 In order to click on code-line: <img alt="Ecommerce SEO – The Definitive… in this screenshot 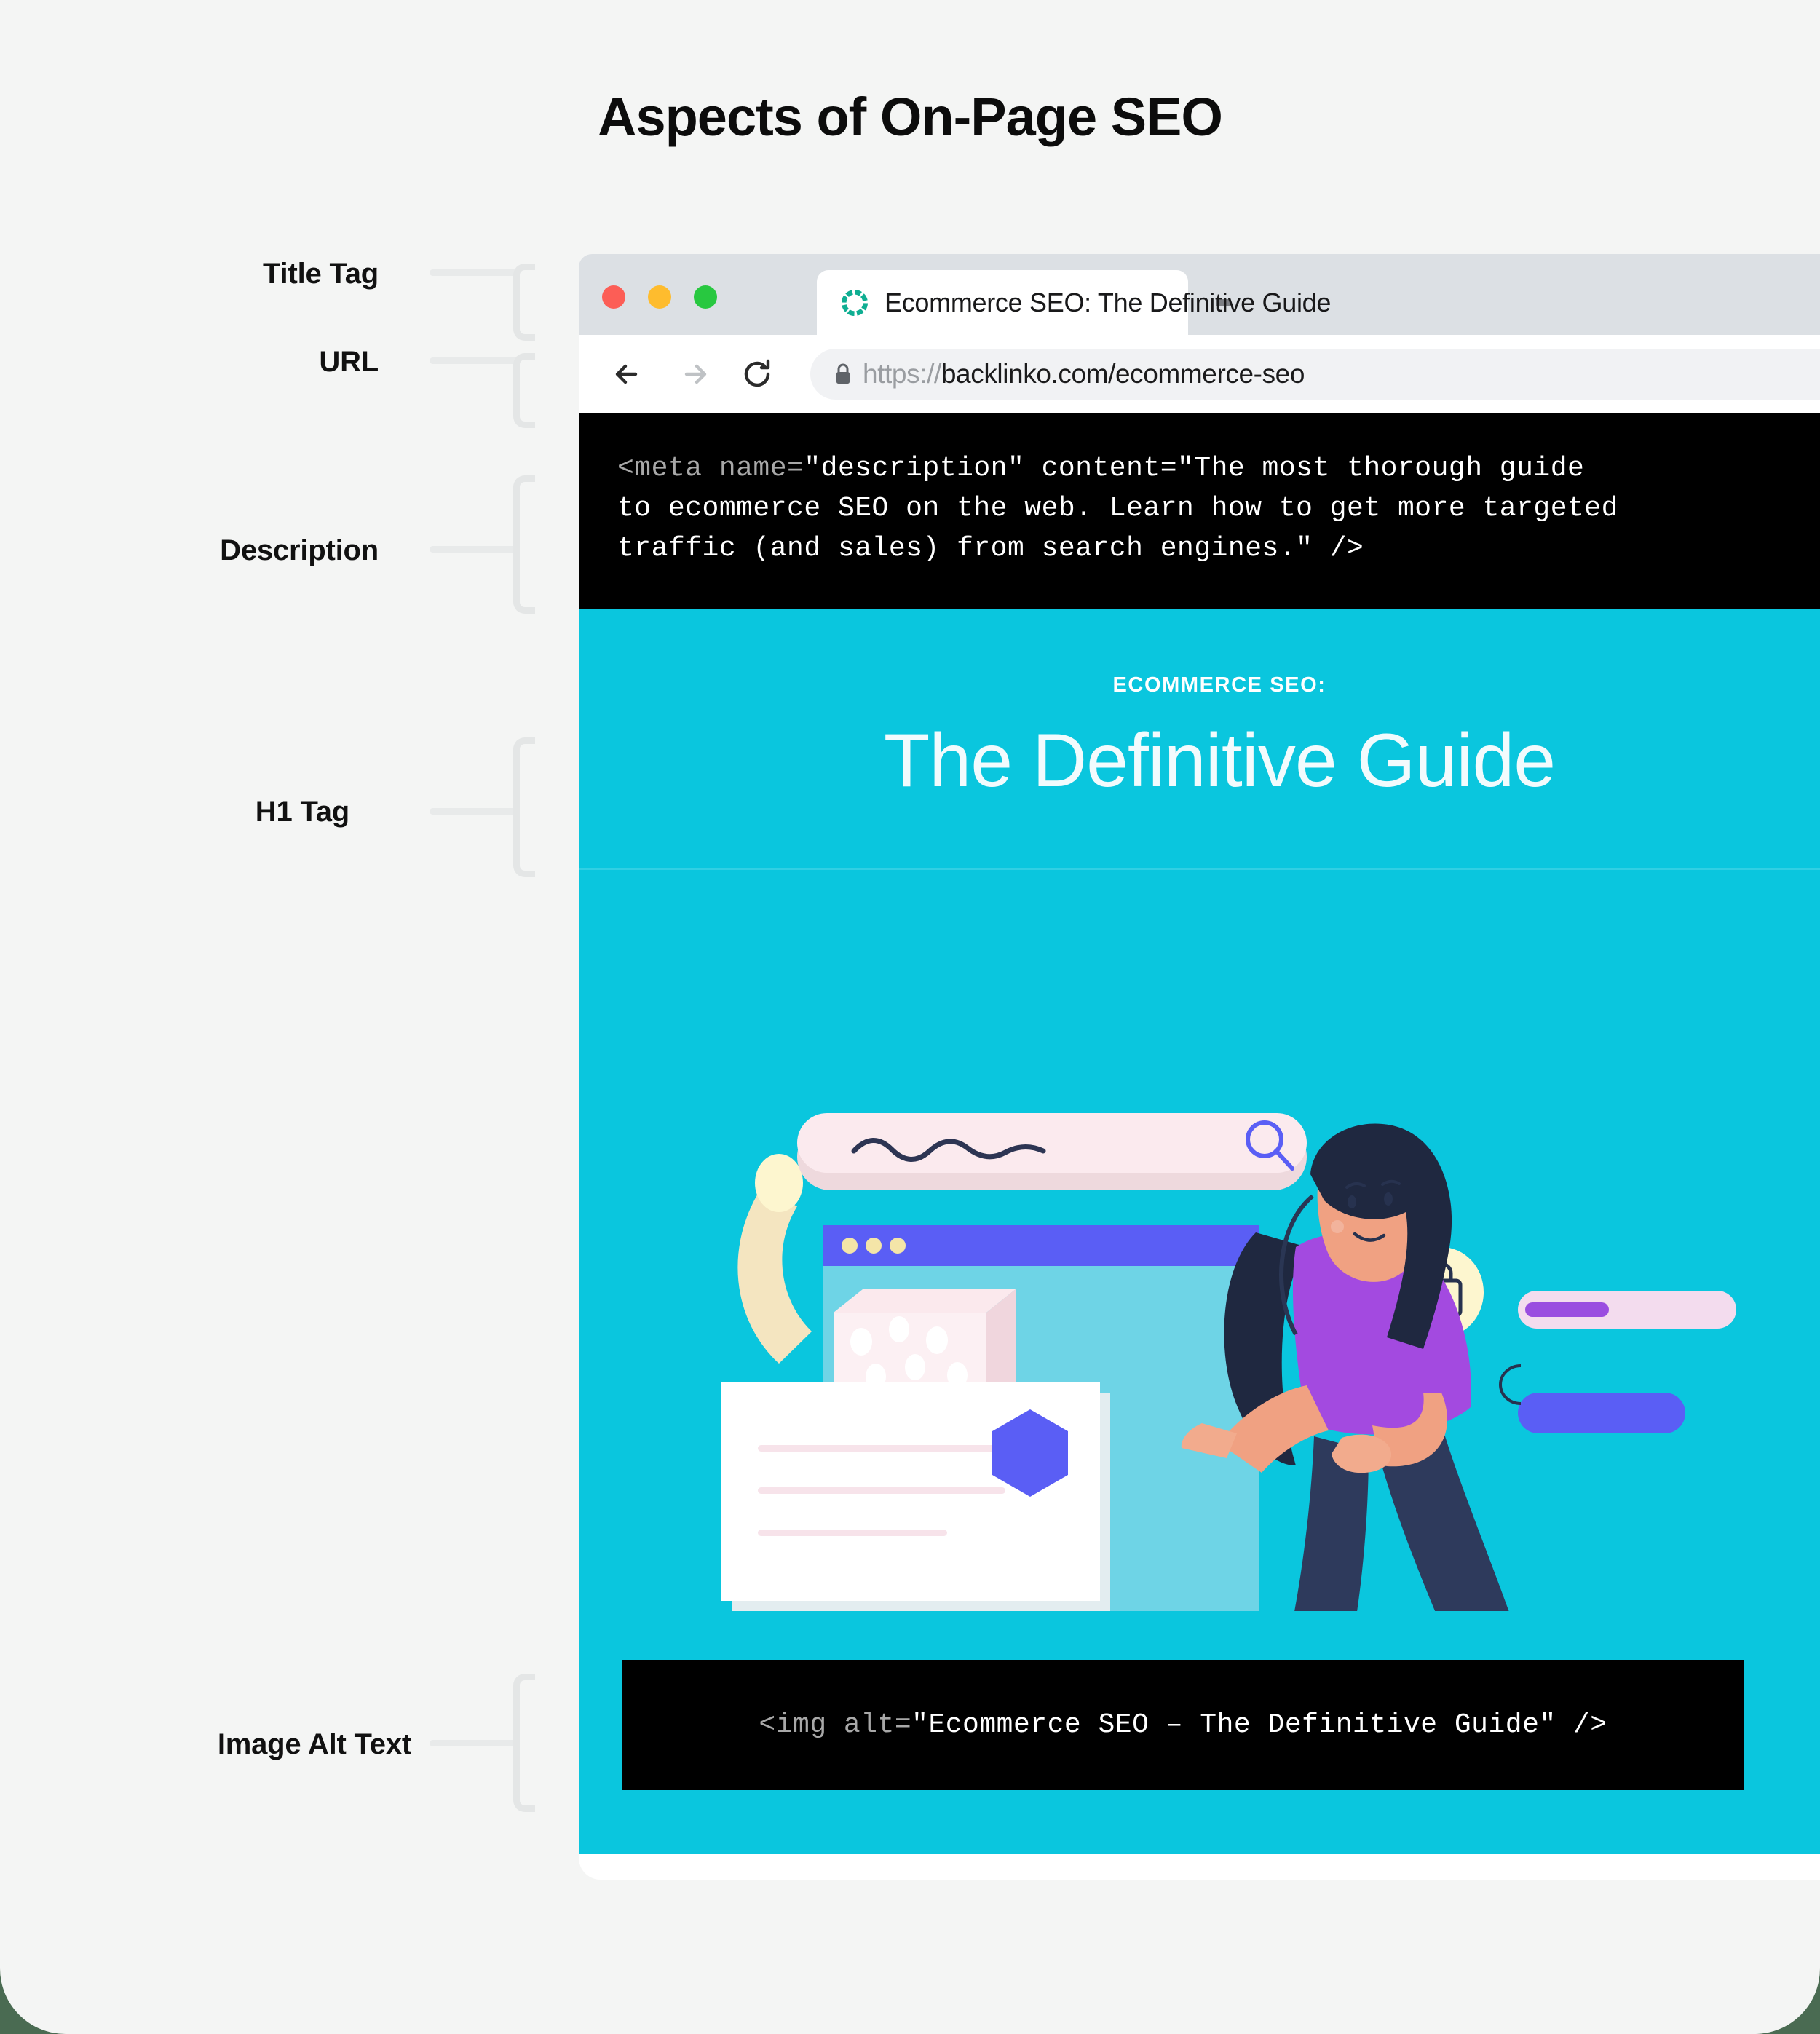, I will do `click(1183, 1725)`.